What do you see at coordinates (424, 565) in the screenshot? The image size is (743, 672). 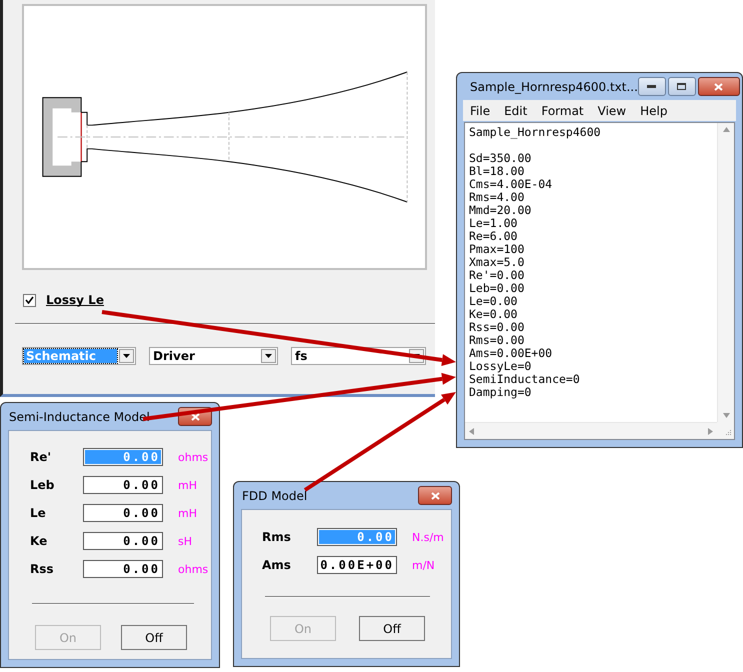 I see `unit-label: m/N` at bounding box center [424, 565].